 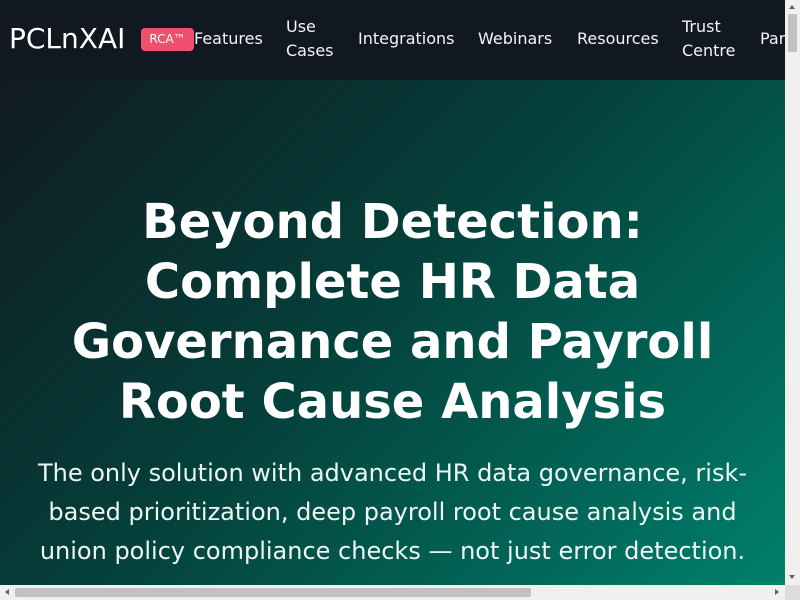 I want to click on nav-link-integrations: Integrations, so click(x=406, y=39).